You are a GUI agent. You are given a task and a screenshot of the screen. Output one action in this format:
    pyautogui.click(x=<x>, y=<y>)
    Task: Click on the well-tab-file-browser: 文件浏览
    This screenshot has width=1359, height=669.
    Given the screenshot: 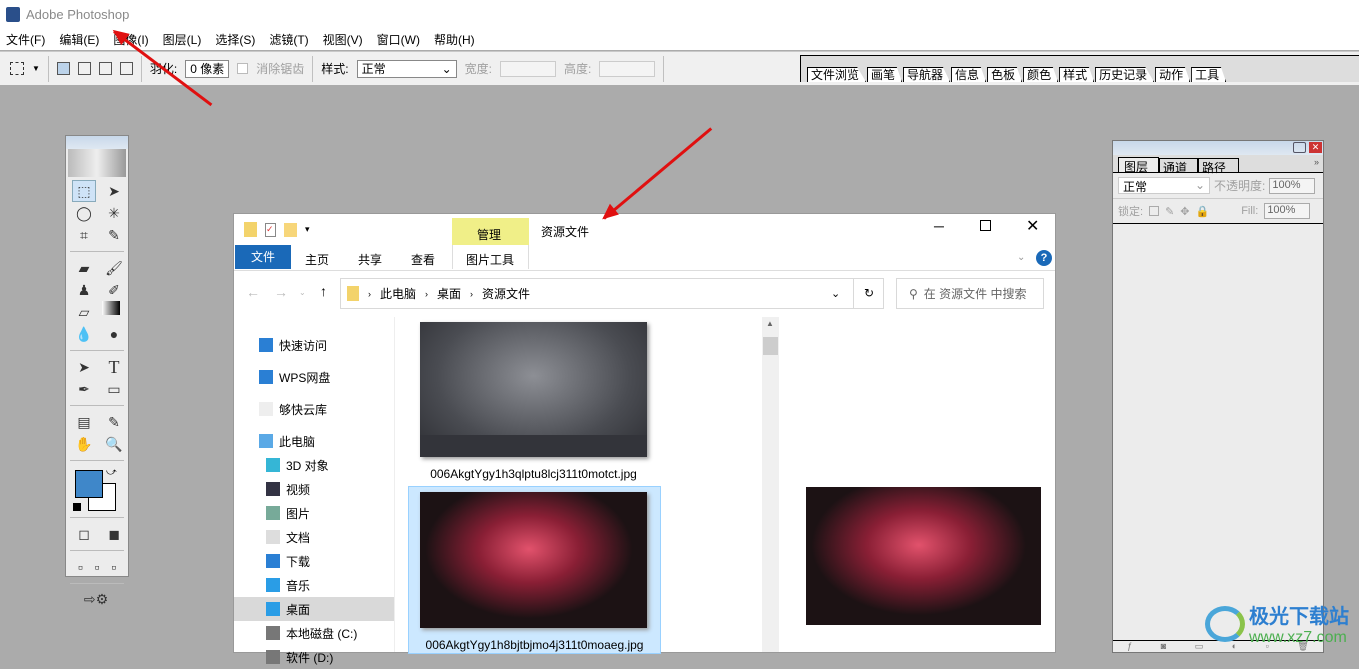 What is the action you would take?
    pyautogui.click(x=837, y=74)
    